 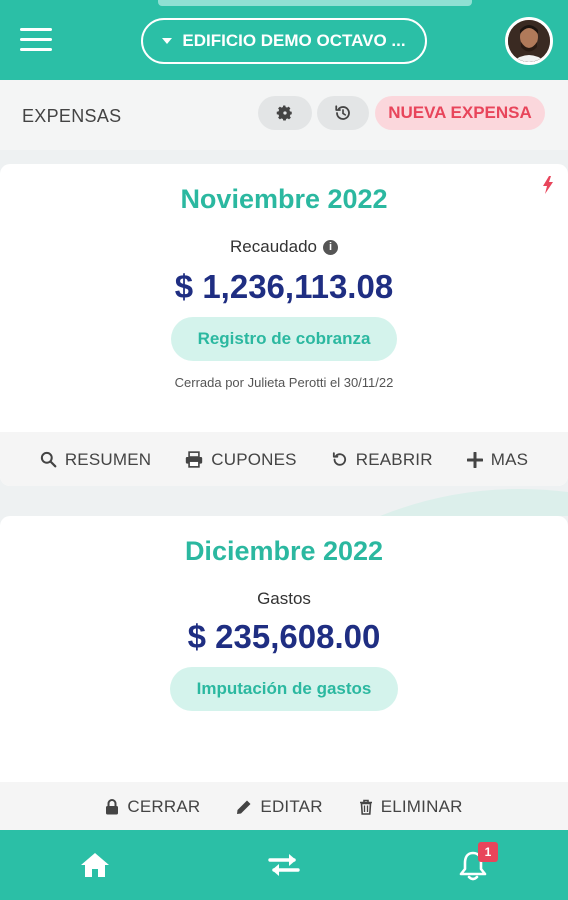 I want to click on expenses-amount: $ 235,608.00, so click(x=284, y=636).